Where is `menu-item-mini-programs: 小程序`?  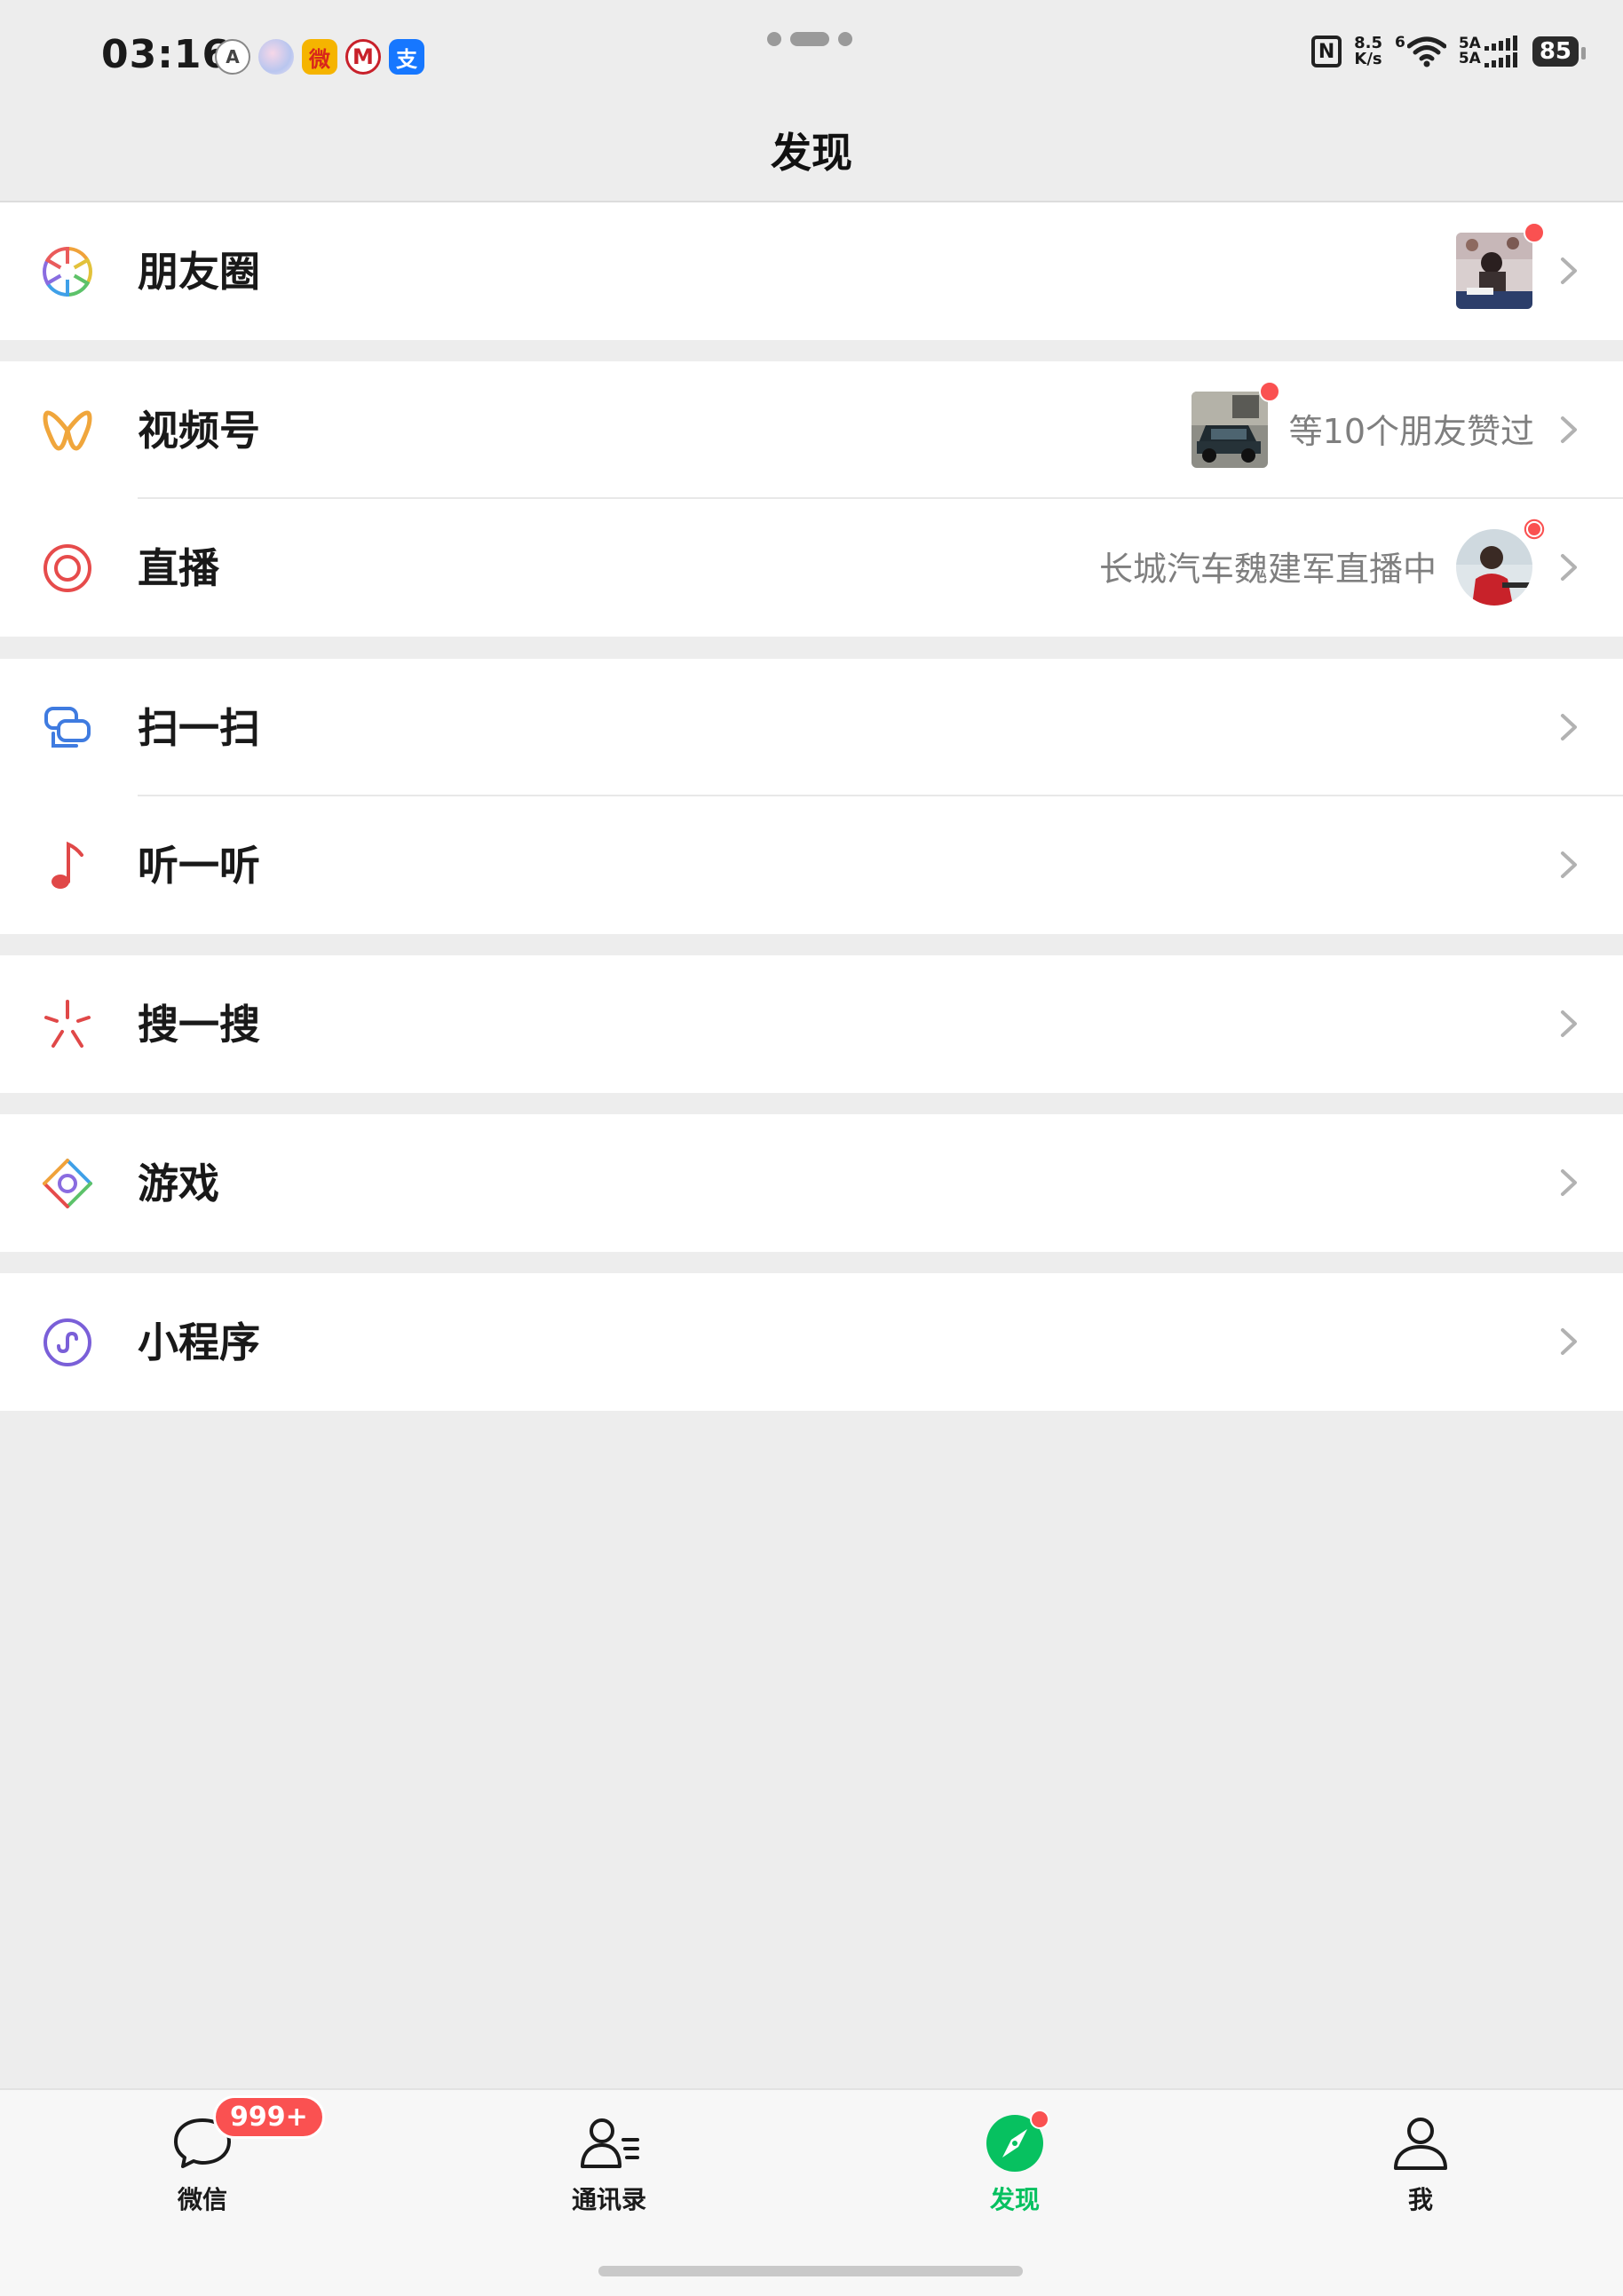
menu-item-mini-programs: 小程序 is located at coordinates (811, 1342).